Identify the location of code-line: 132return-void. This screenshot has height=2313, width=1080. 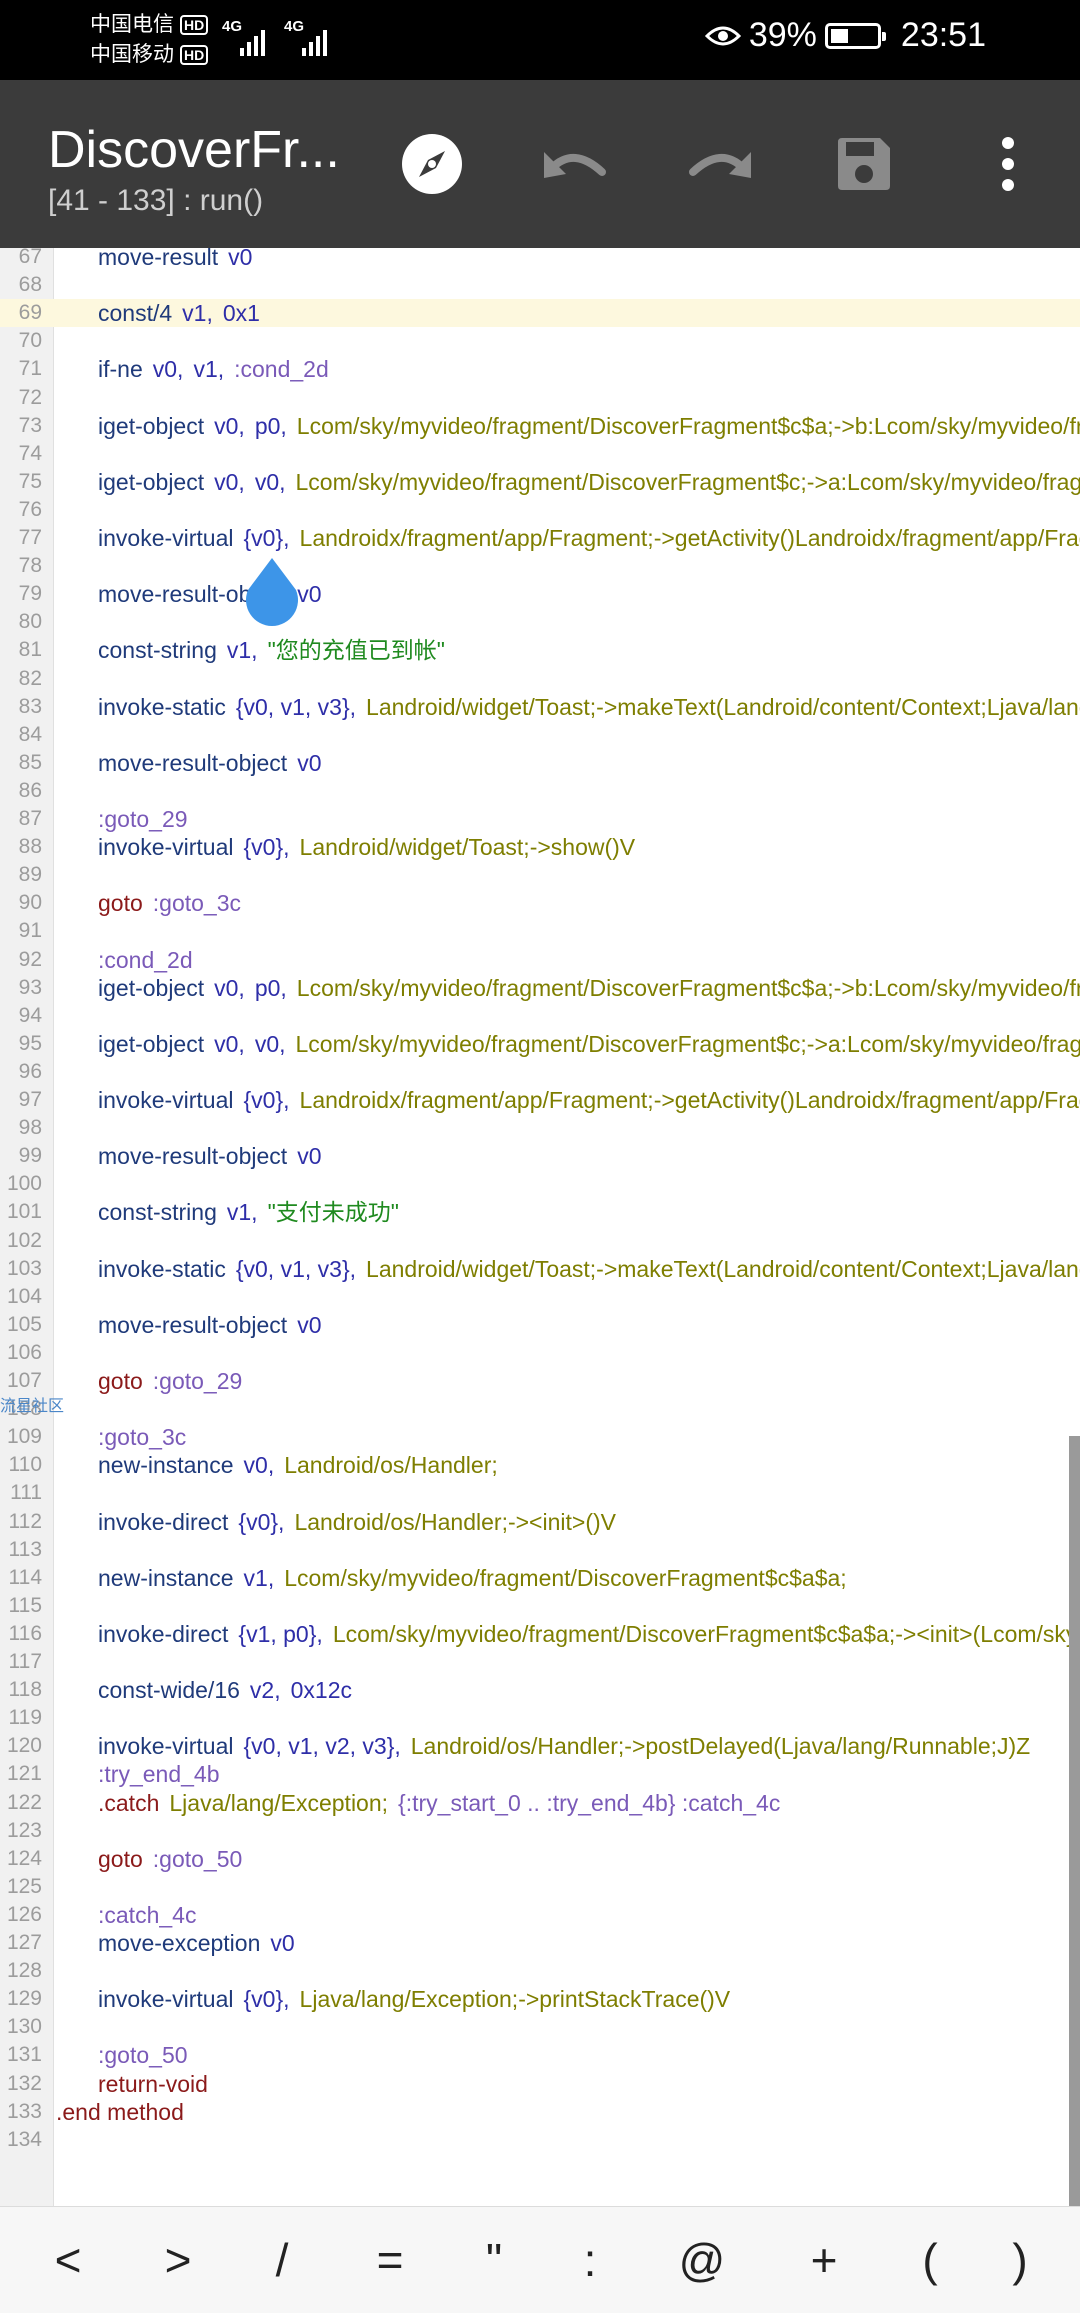
(540, 2084).